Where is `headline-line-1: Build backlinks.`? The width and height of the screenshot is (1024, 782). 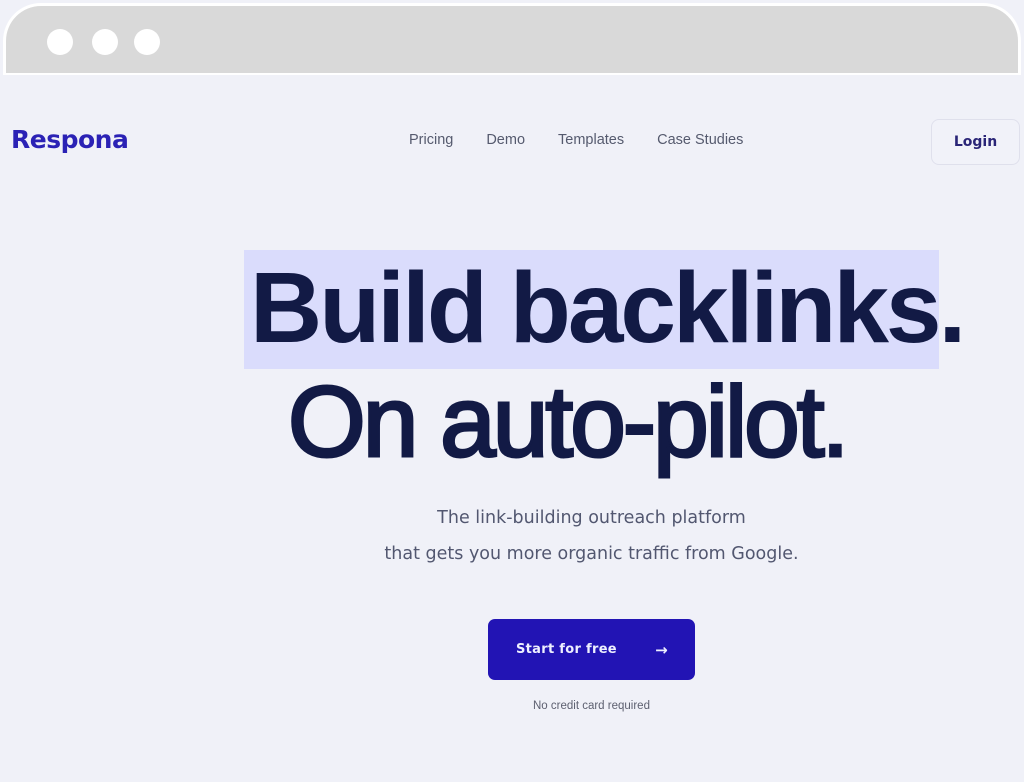 headline-line-1: Build backlinks. is located at coordinates (608, 308).